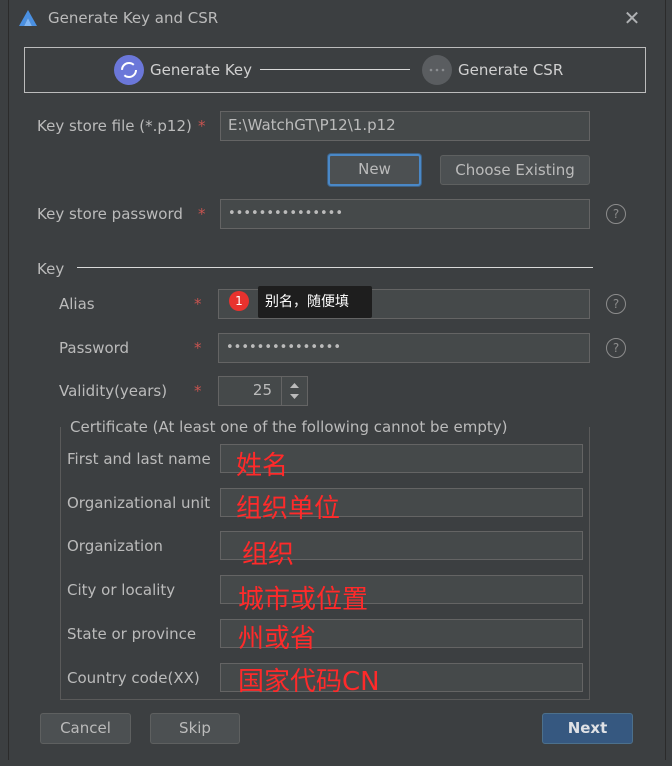 The image size is (672, 766). What do you see at coordinates (404, 348) in the screenshot?
I see `key-password-input: •••••••••••••••` at bounding box center [404, 348].